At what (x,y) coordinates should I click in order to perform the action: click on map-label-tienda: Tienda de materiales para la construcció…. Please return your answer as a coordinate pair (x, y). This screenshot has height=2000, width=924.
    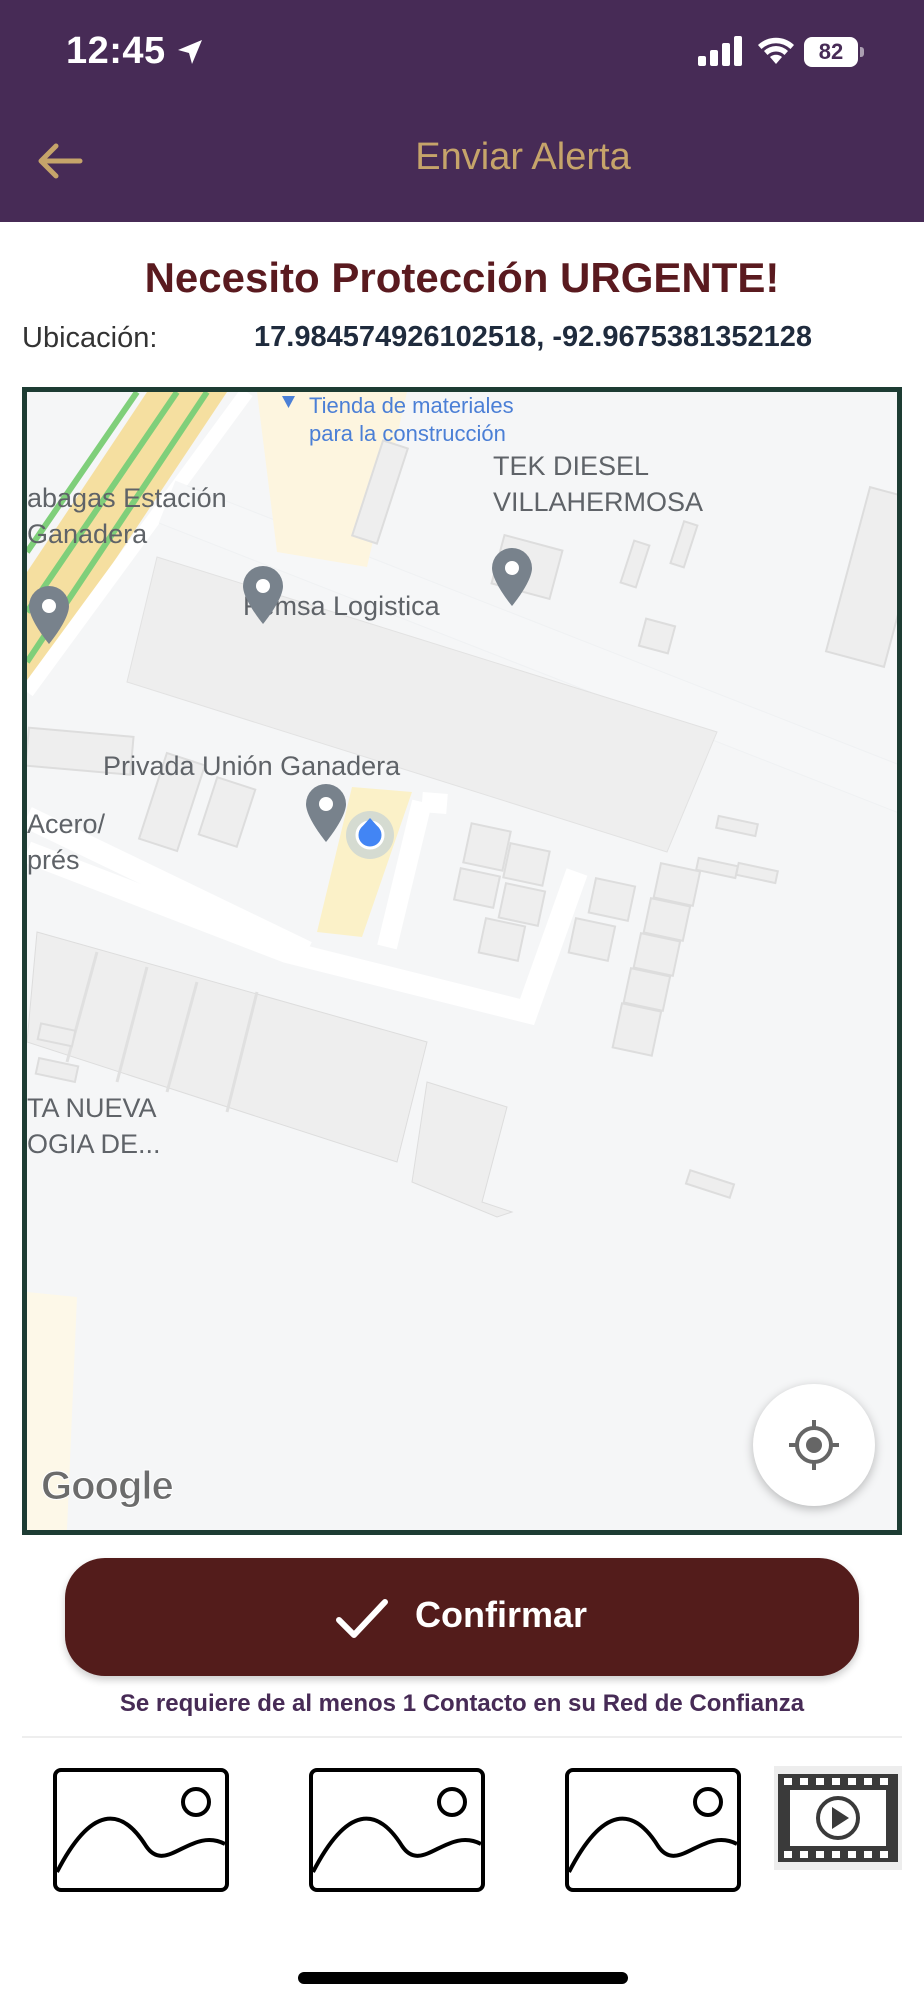
    Looking at the image, I should click on (411, 420).